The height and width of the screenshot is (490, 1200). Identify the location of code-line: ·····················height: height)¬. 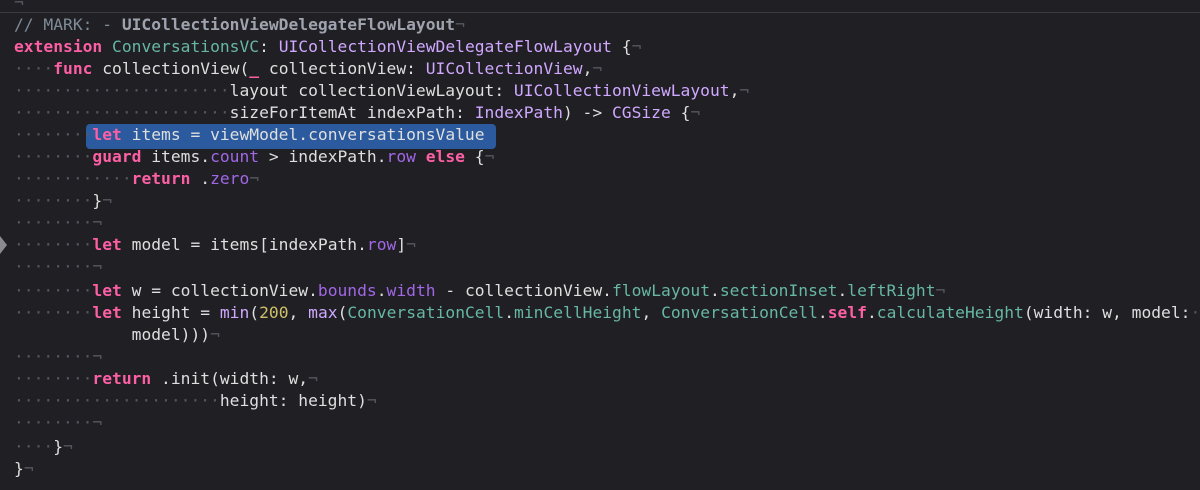
(195, 401).